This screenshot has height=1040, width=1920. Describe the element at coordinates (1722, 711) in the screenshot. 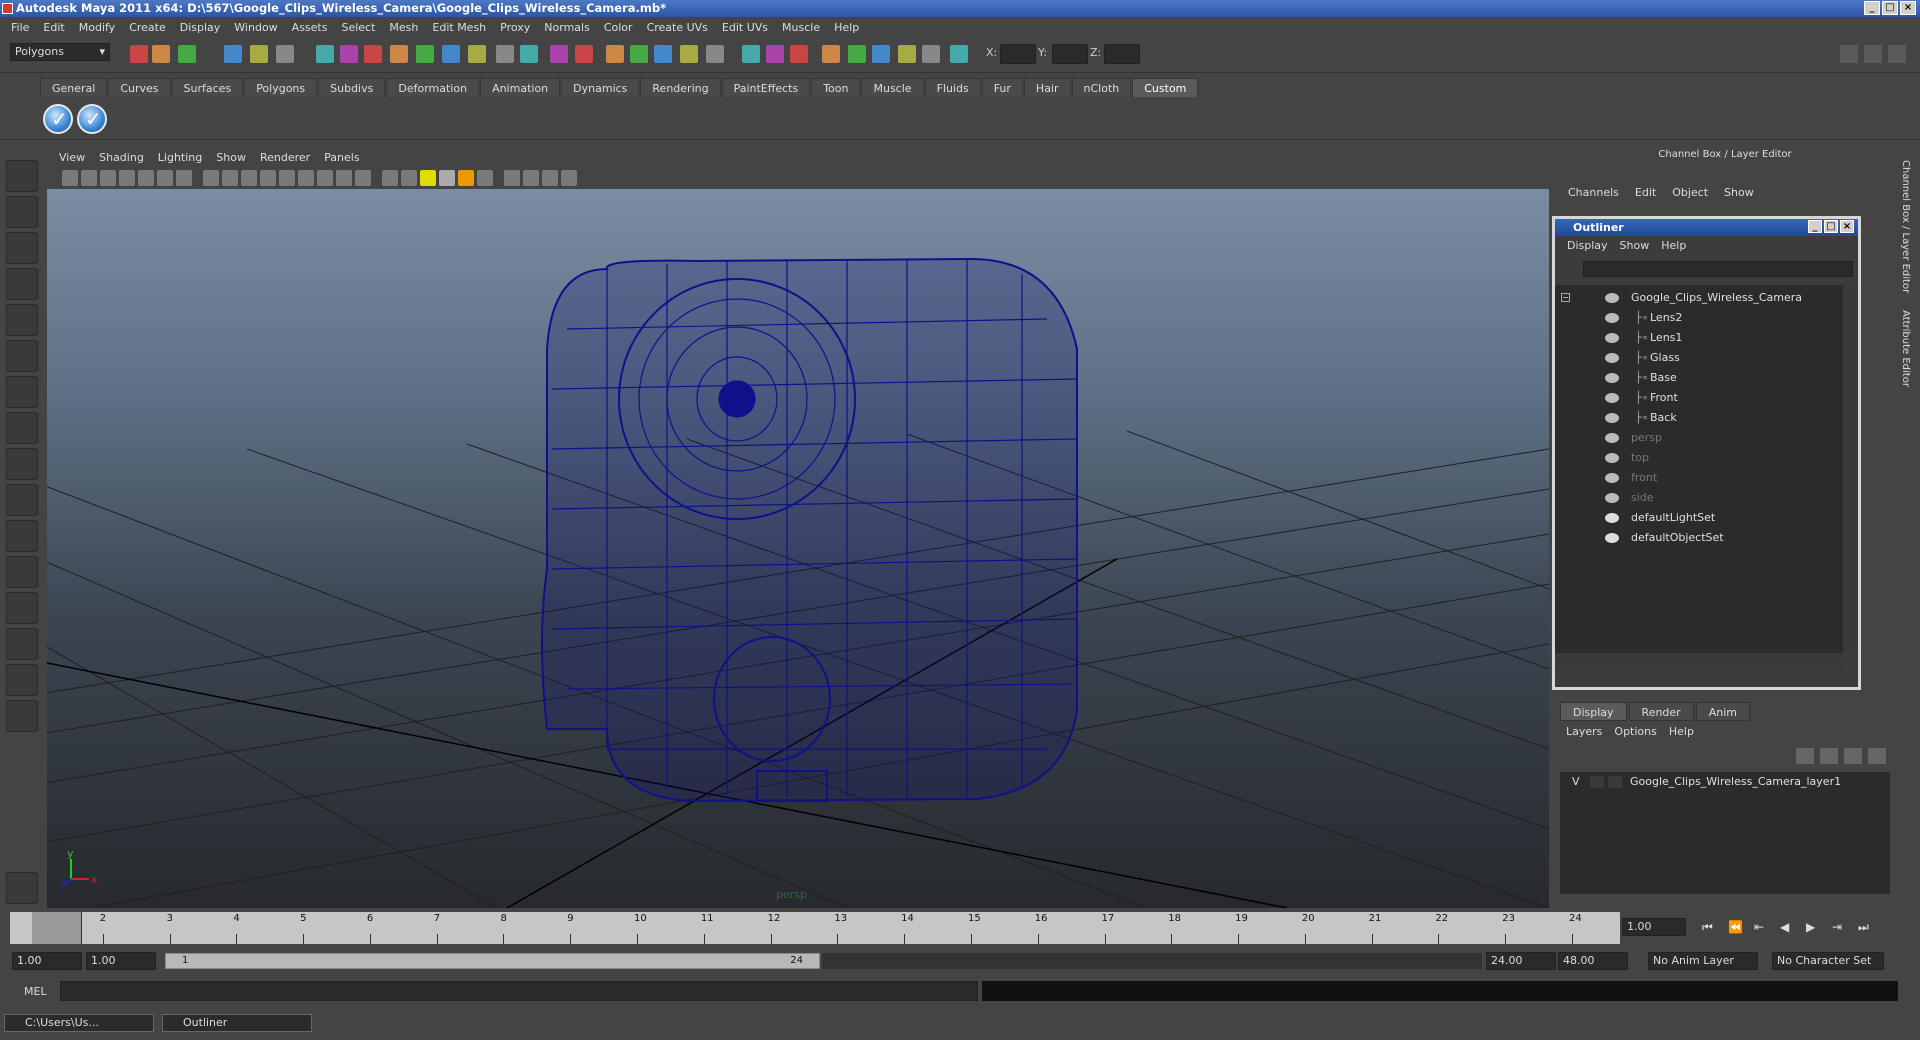

I see `layer-tab-anim: Anim` at that location.